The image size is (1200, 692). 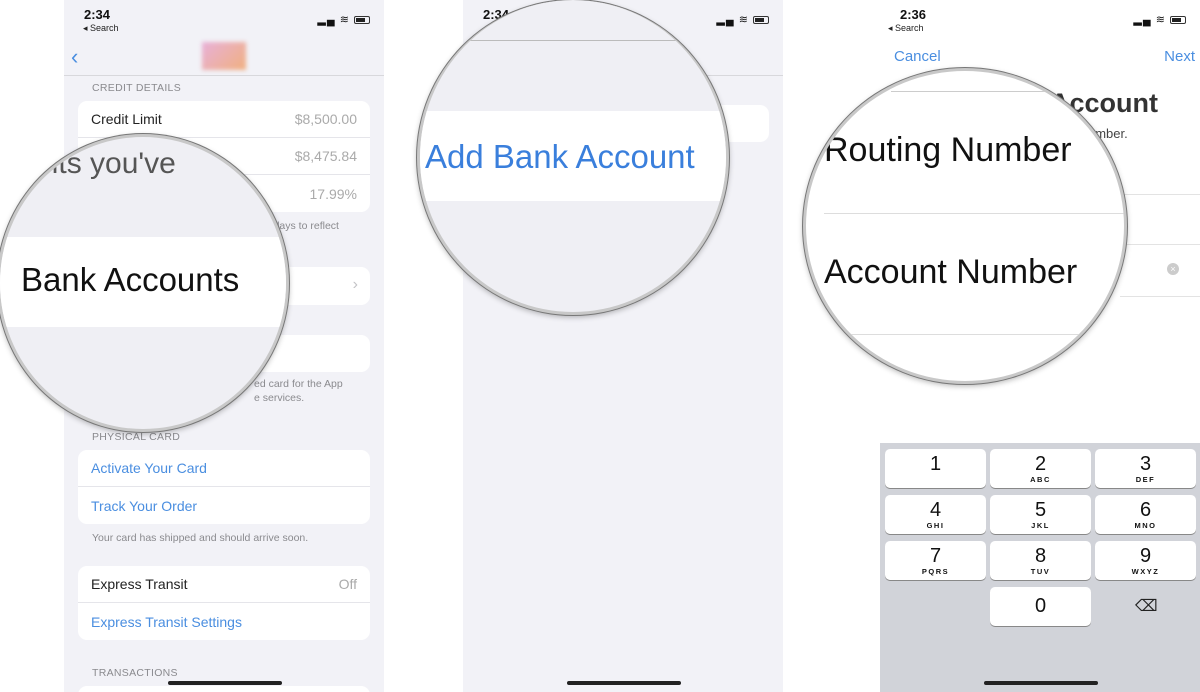 What do you see at coordinates (948, 150) in the screenshot?
I see `routing-number-field: Routing Number` at bounding box center [948, 150].